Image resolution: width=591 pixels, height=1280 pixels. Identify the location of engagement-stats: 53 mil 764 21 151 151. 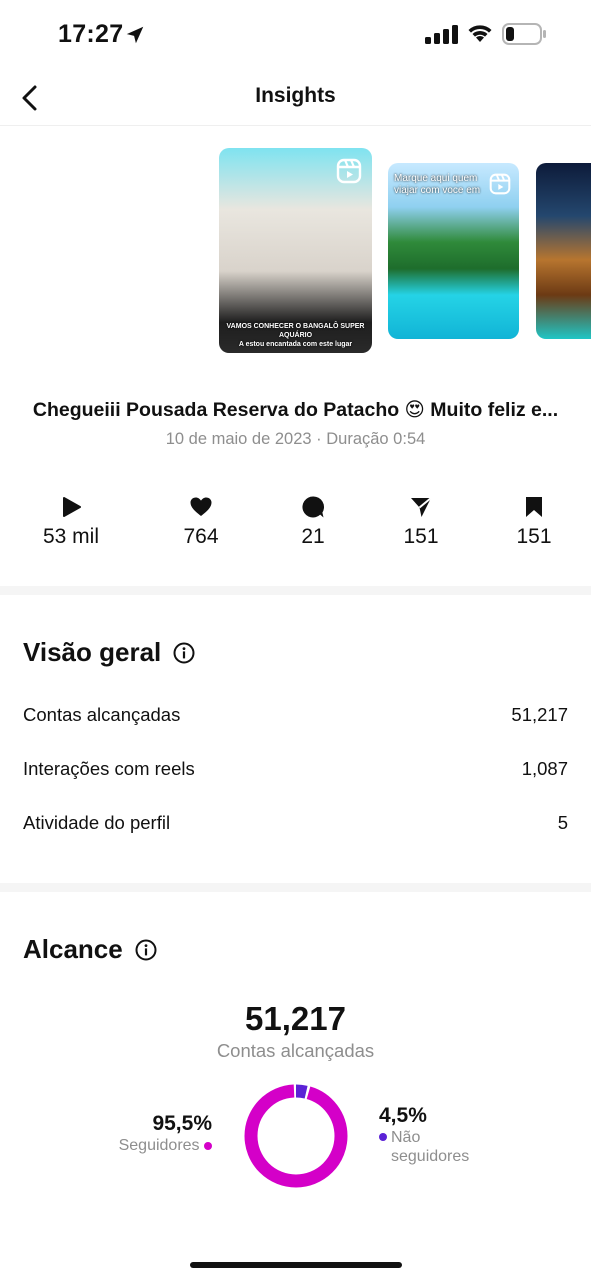
(295, 525).